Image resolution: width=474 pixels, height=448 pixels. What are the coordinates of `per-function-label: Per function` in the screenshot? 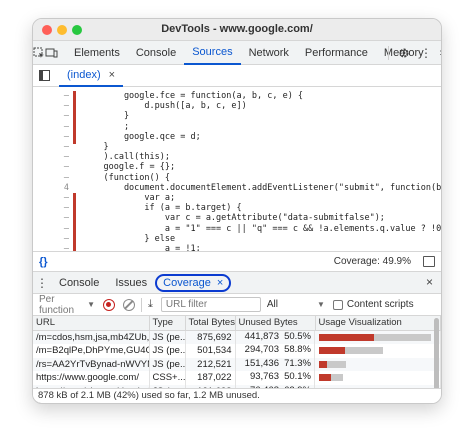 It's located at (57, 304).